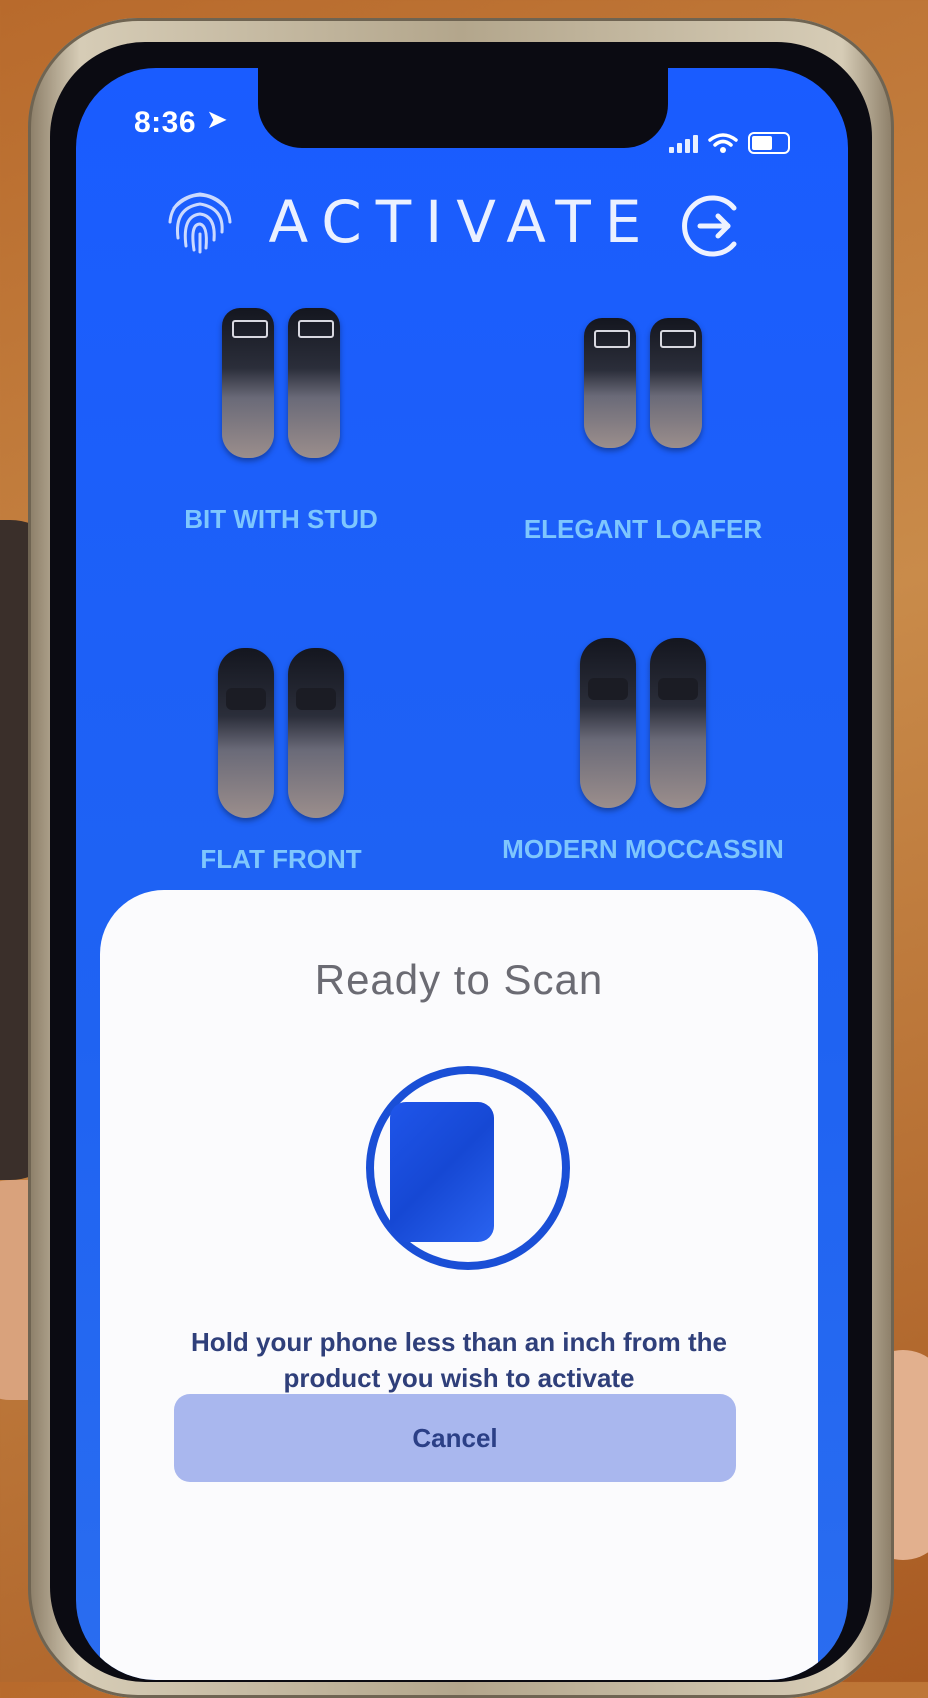 The height and width of the screenshot is (1698, 928). What do you see at coordinates (643, 849) in the screenshot?
I see `product-label: MODERN MOCCASSIN` at bounding box center [643, 849].